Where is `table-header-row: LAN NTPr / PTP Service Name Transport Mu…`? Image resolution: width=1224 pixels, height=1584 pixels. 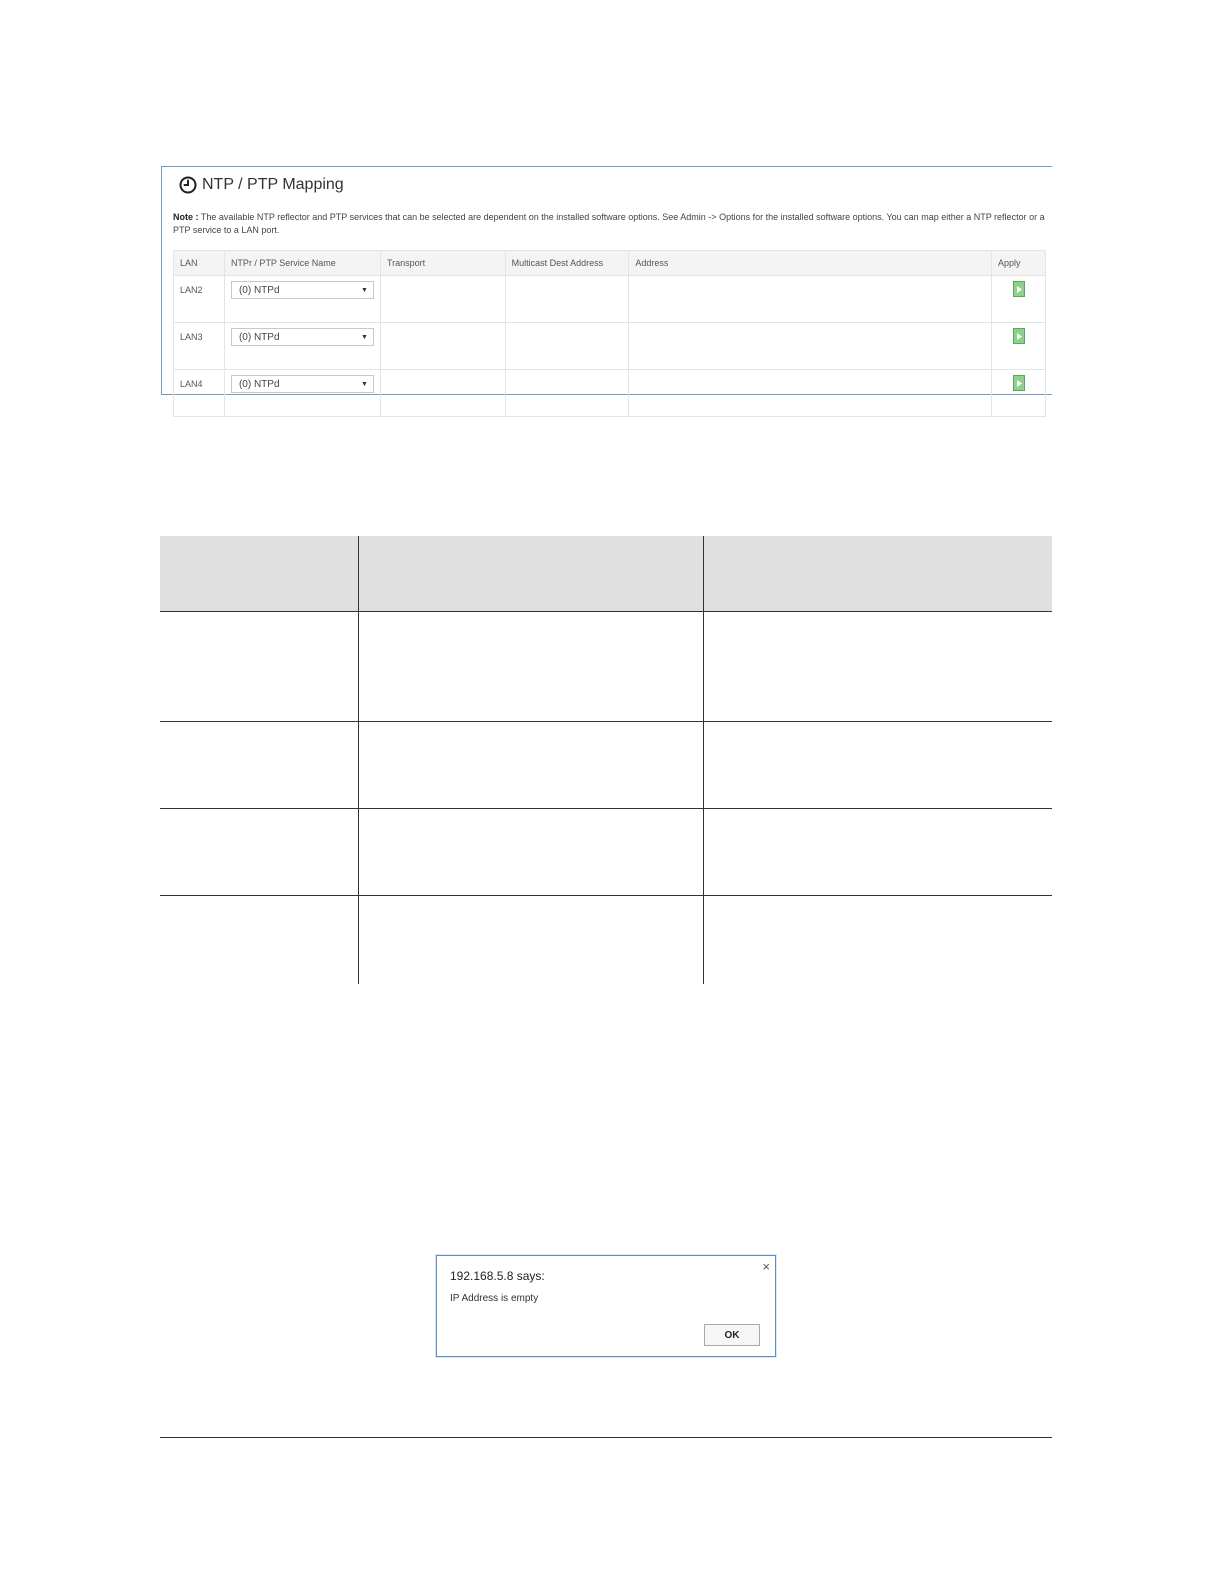
table-header-row: LAN NTPr / PTP Service Name Transport Mu… is located at coordinates (609, 263).